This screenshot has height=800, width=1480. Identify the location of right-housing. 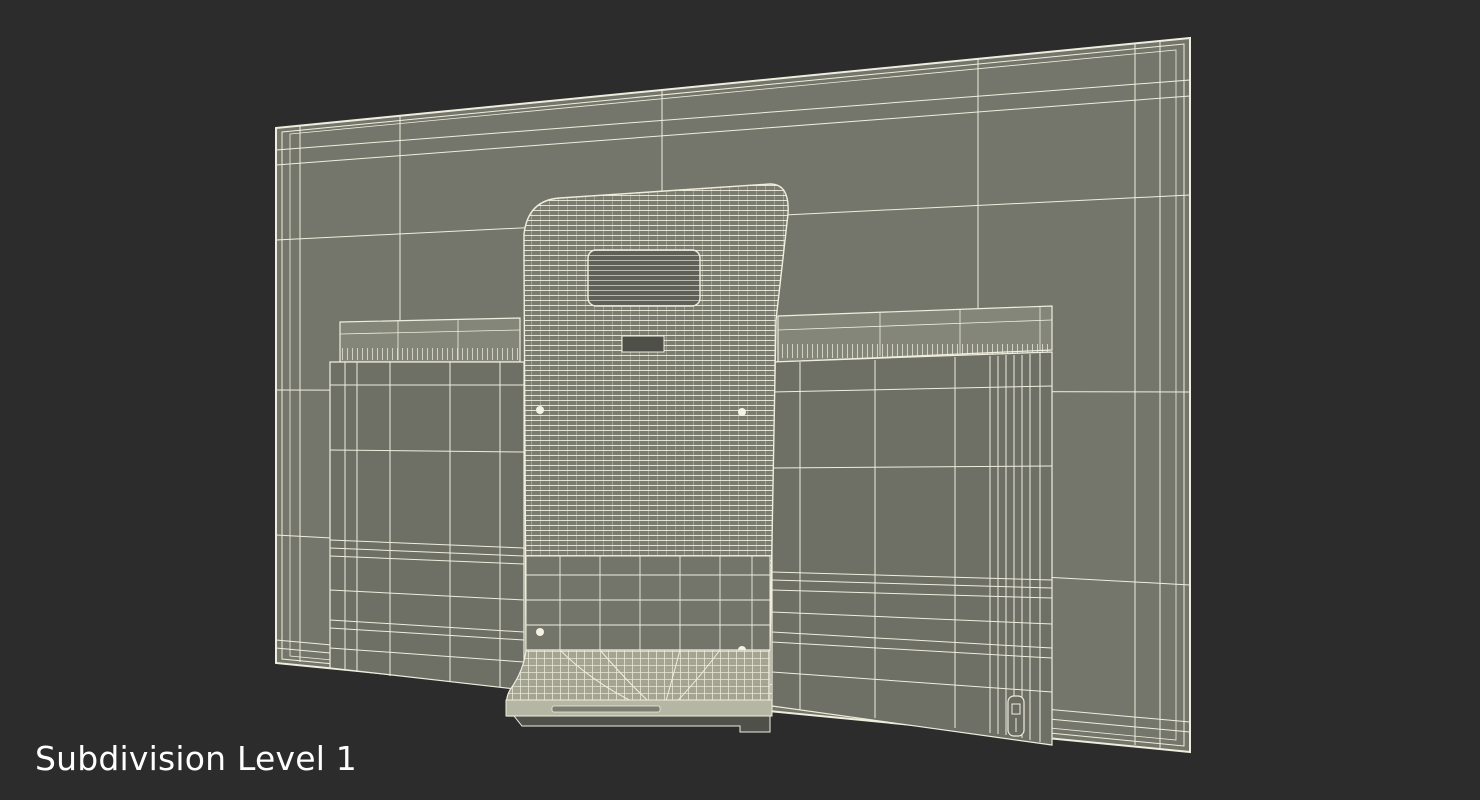
(912, 525).